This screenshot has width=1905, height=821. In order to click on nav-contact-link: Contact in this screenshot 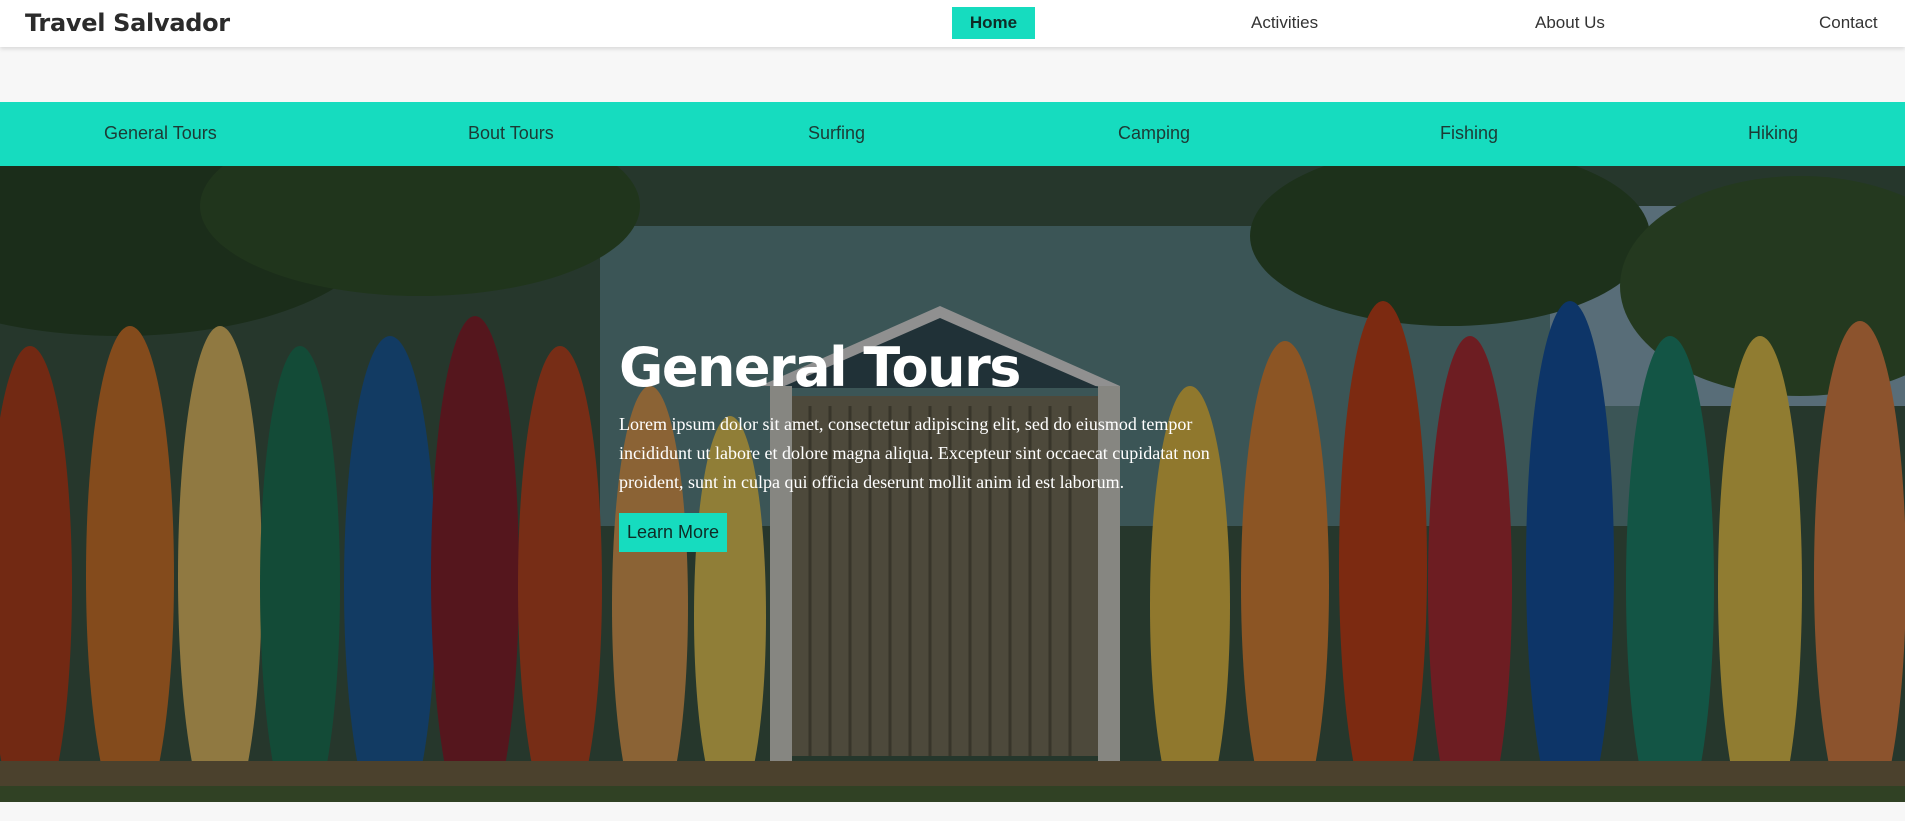, I will do `click(1848, 23)`.